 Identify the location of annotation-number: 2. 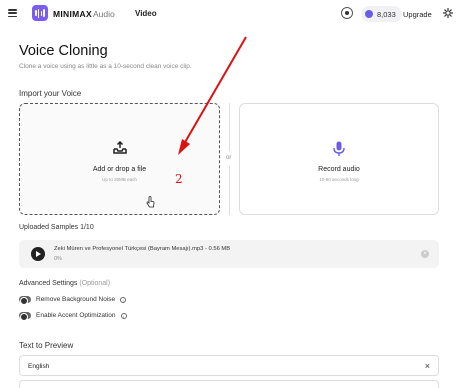
(179, 179).